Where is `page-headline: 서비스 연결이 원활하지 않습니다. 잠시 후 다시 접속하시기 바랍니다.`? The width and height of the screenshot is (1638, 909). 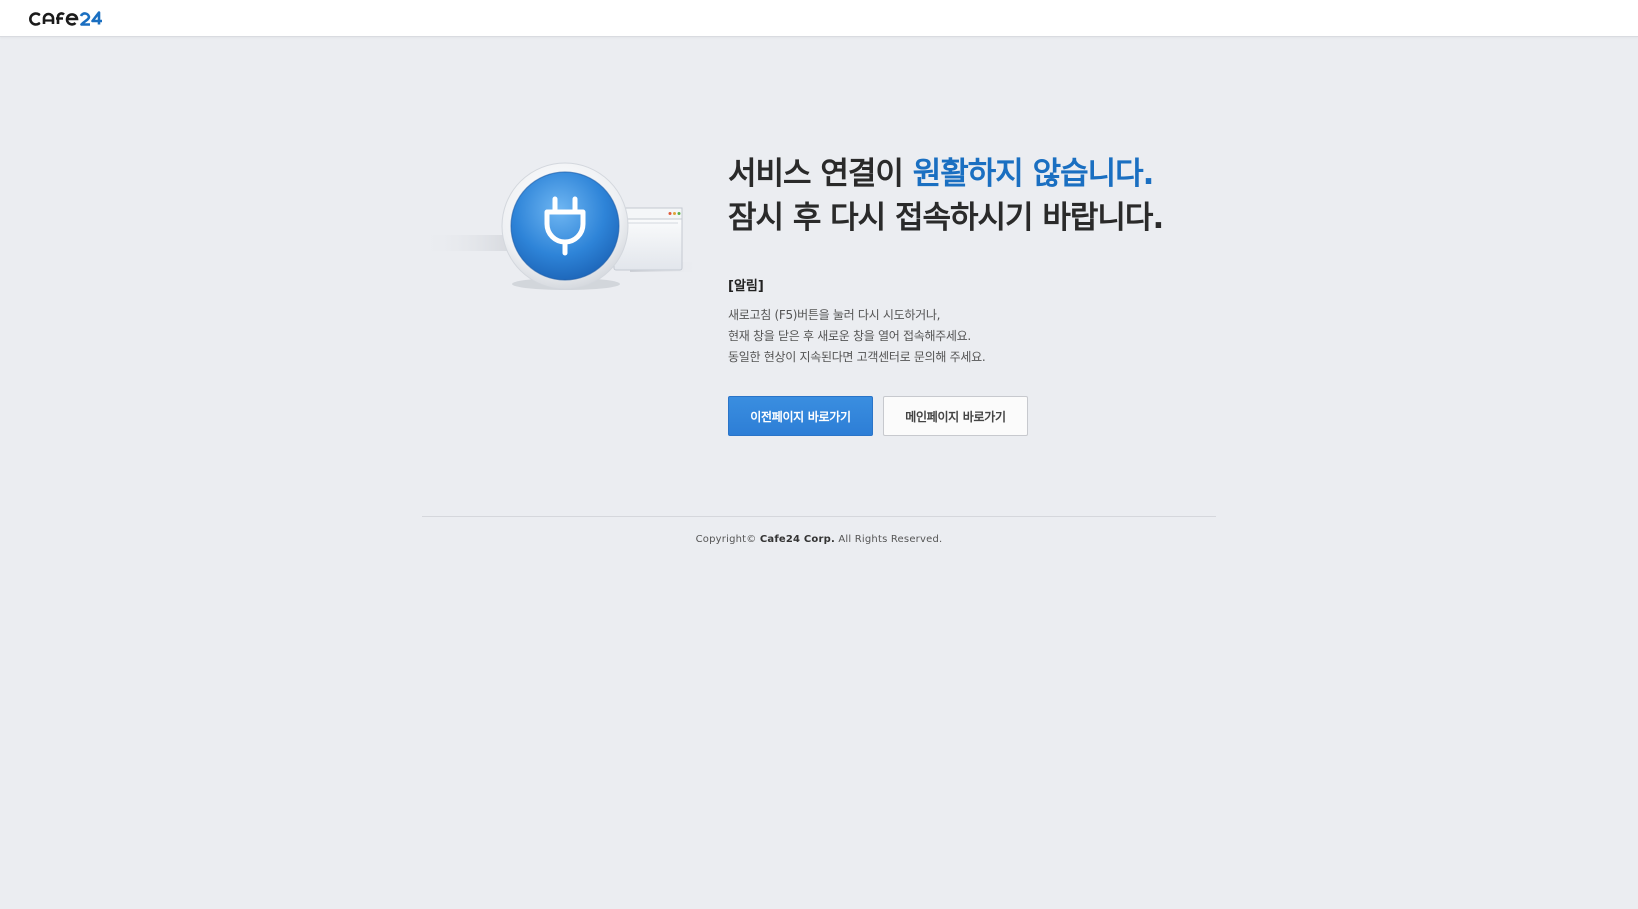 page-headline: 서비스 연결이 원활하지 않습니다. 잠시 후 다시 접속하시기 바랍니다. is located at coordinates (1008, 196).